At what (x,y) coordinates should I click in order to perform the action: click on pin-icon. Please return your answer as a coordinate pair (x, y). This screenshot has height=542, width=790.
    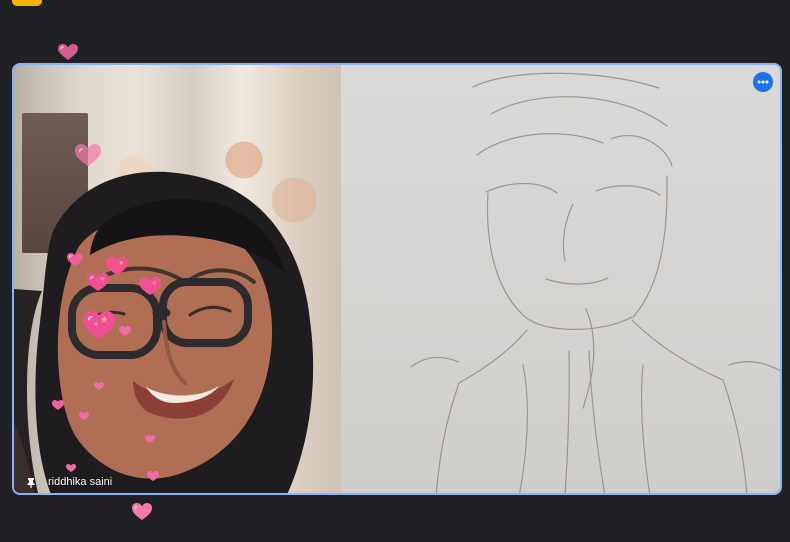
    Looking at the image, I should click on (31, 483).